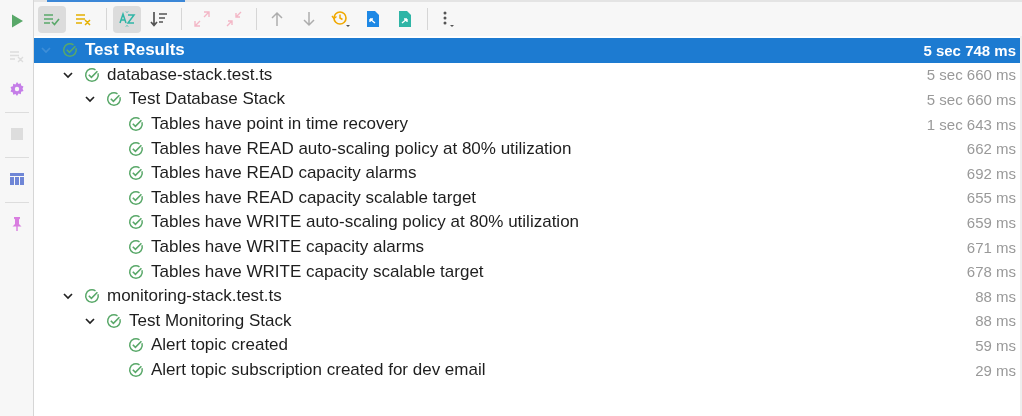 Image resolution: width=1022 pixels, height=416 pixels. What do you see at coordinates (318, 271) in the screenshot?
I see `test-name: Tables have WRITE capacity scalable target` at bounding box center [318, 271].